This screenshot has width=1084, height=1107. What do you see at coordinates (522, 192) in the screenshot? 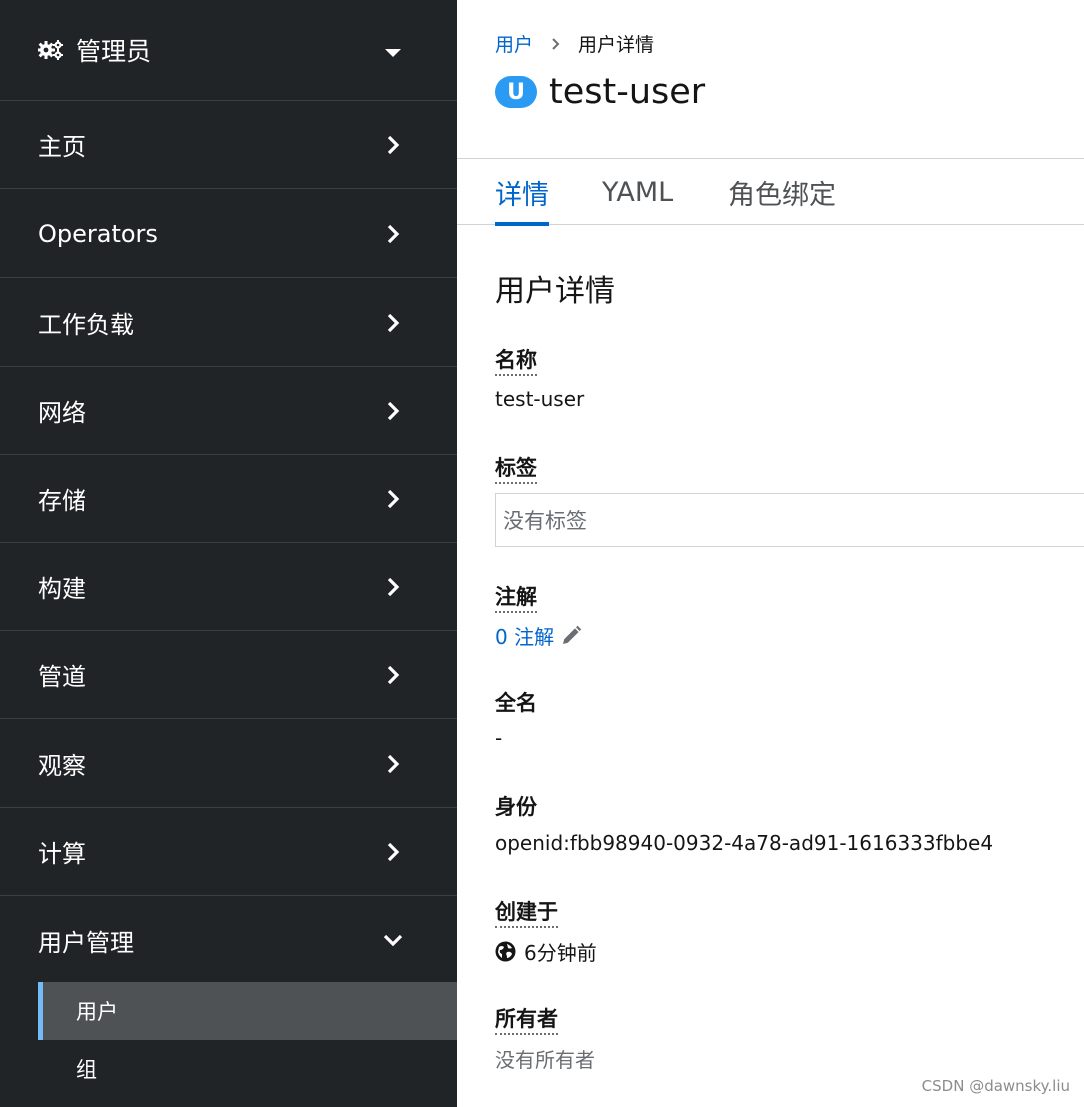
I see `tab-details: 详情` at bounding box center [522, 192].